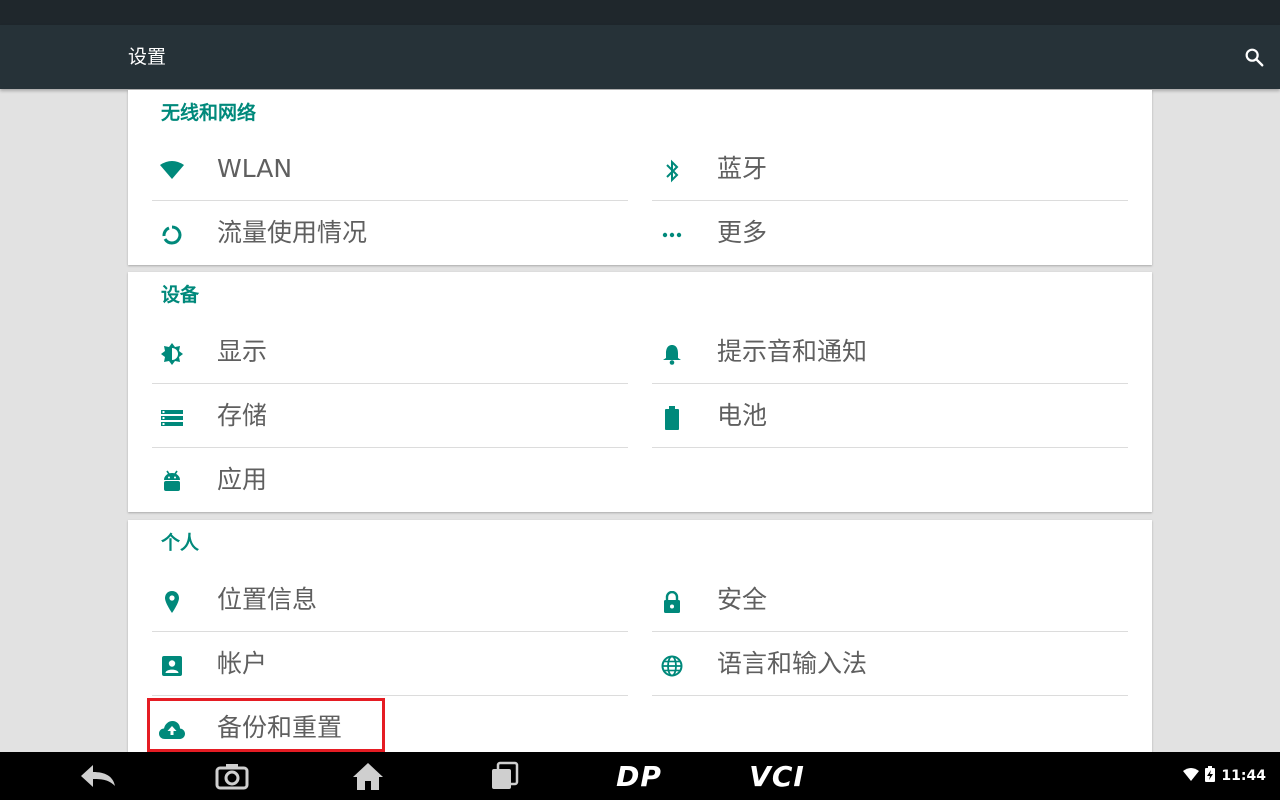  What do you see at coordinates (172, 235) in the screenshot?
I see `data-usage-icon` at bounding box center [172, 235].